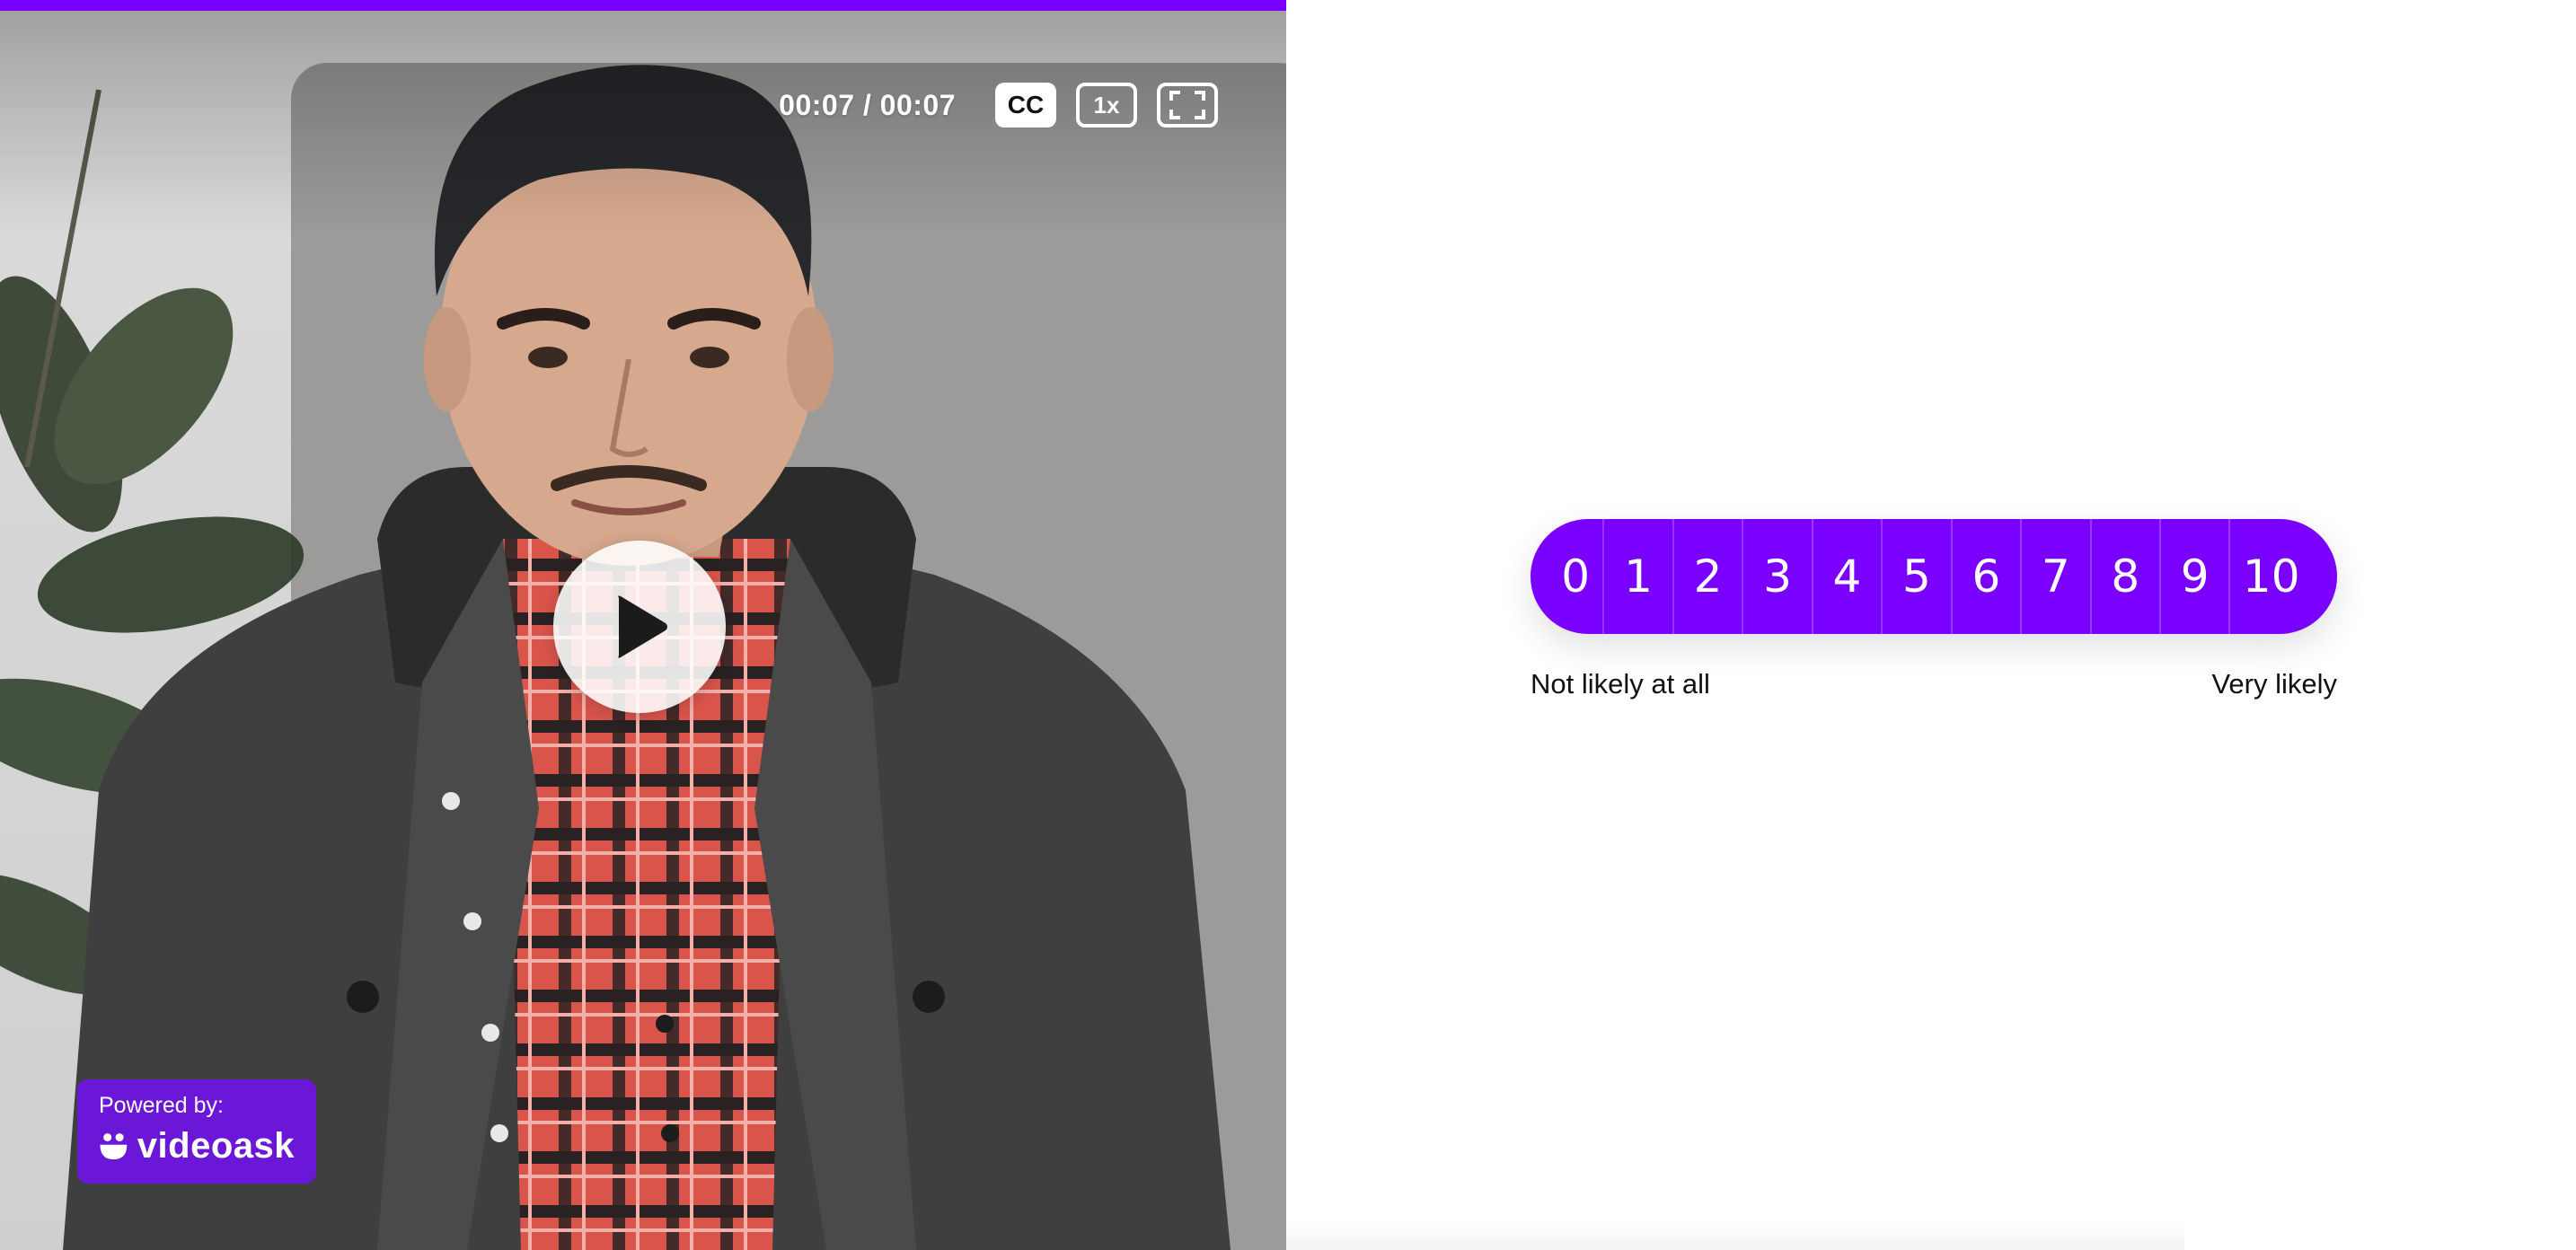 This screenshot has width=2576, height=1250. What do you see at coordinates (1106, 105) in the screenshot?
I see `playback-speed-button: 1x` at bounding box center [1106, 105].